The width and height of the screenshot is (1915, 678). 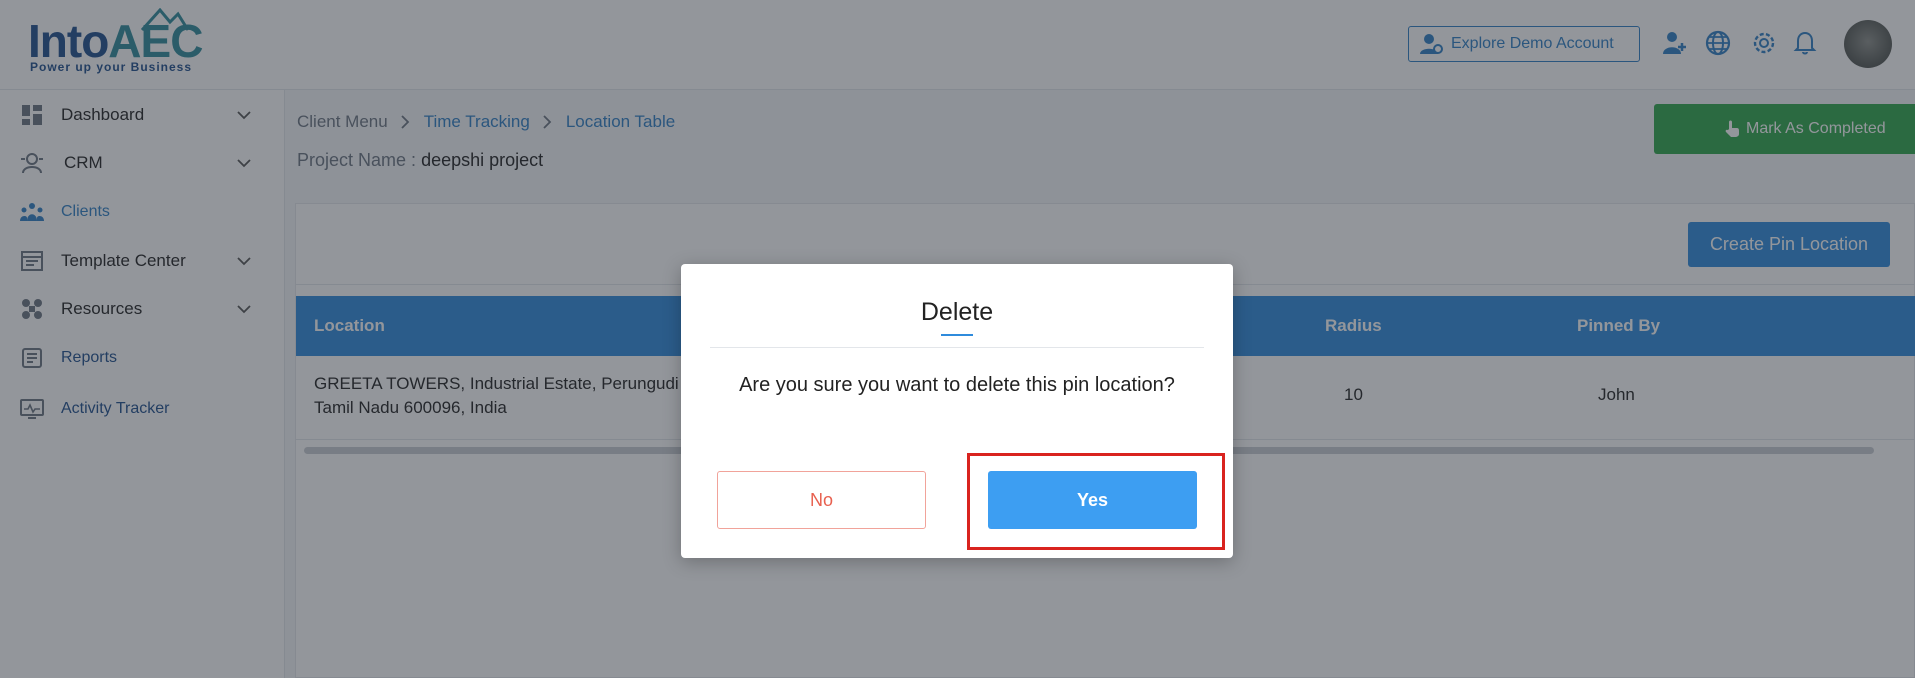 I want to click on highlight-box, so click(x=1096, y=501).